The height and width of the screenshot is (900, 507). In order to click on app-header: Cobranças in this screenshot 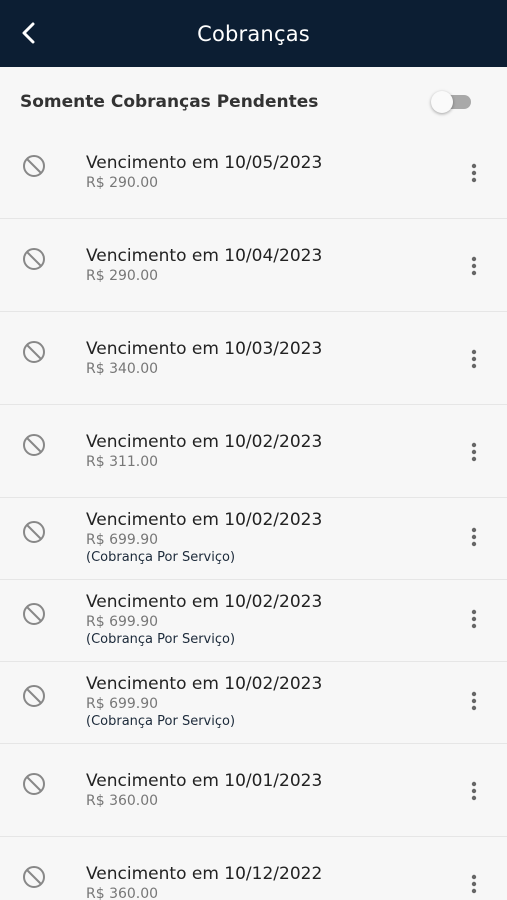, I will do `click(253, 33)`.